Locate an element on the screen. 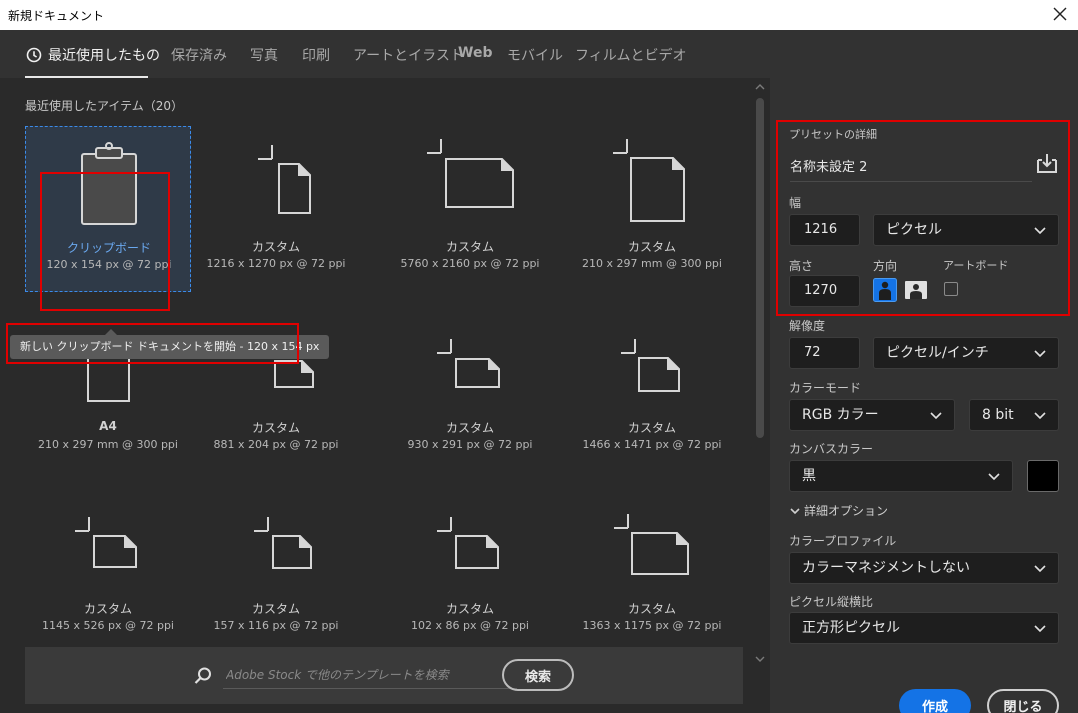 The image size is (1078, 713). color-mode-select: RGB カラー is located at coordinates (872, 415).